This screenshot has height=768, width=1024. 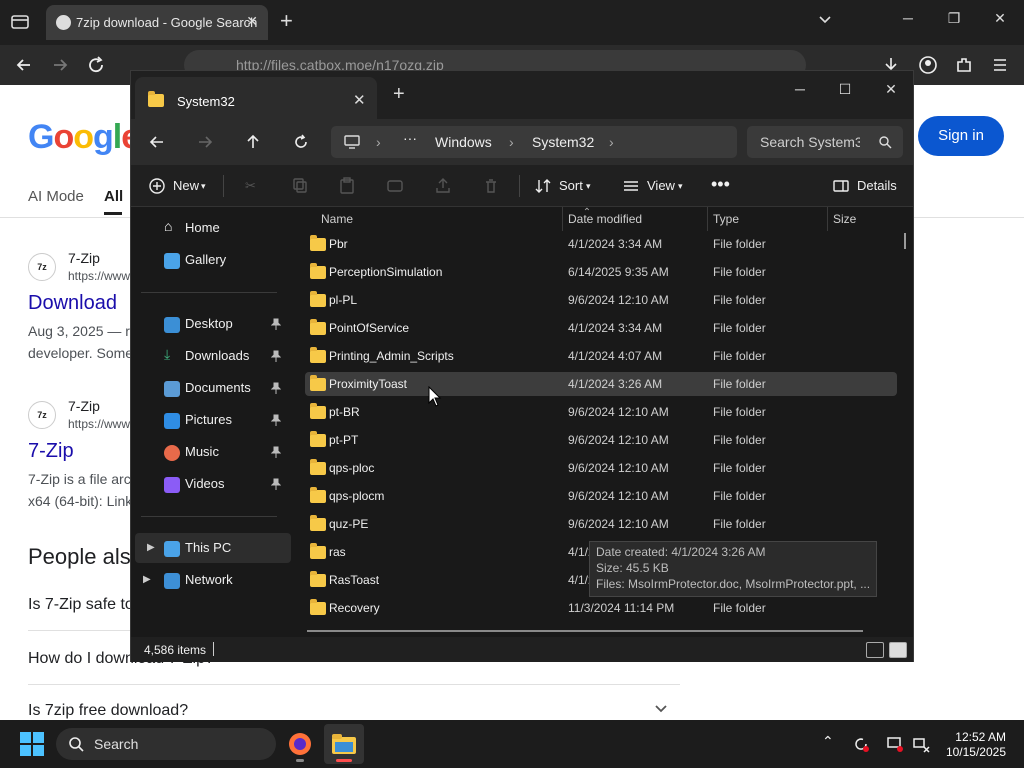 What do you see at coordinates (828, 741) in the screenshot?
I see `chevron-up-icon: ⌃` at bounding box center [828, 741].